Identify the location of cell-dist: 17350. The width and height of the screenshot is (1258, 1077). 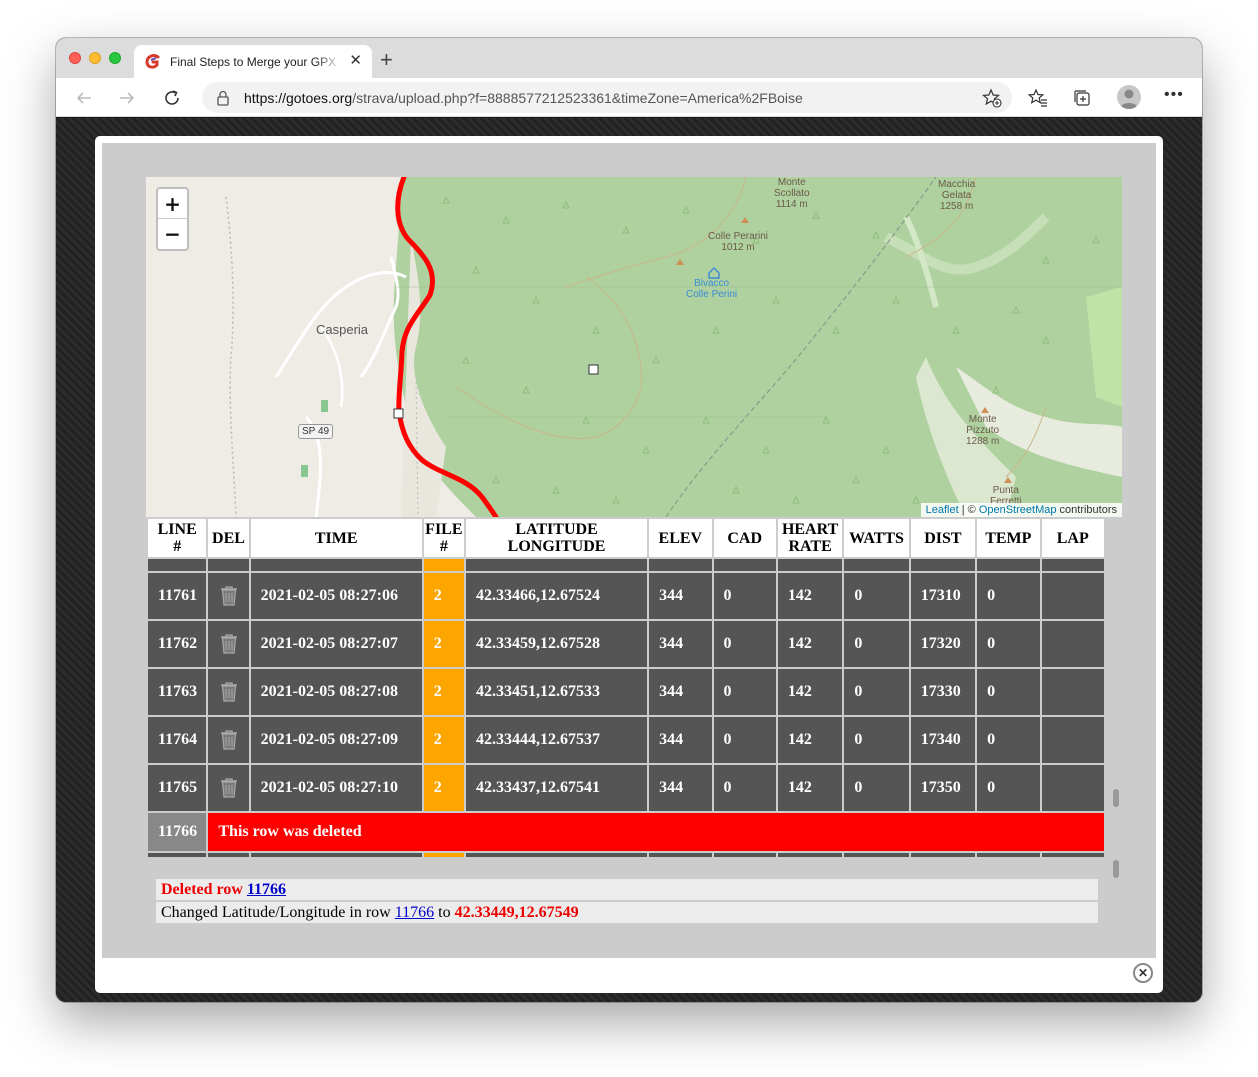
(943, 788).